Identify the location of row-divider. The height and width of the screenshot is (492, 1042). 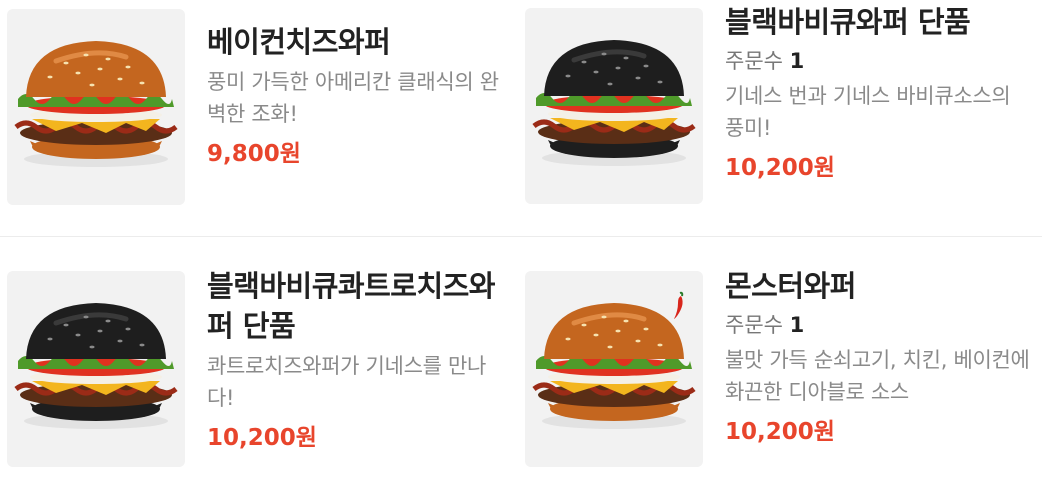
(521, 236).